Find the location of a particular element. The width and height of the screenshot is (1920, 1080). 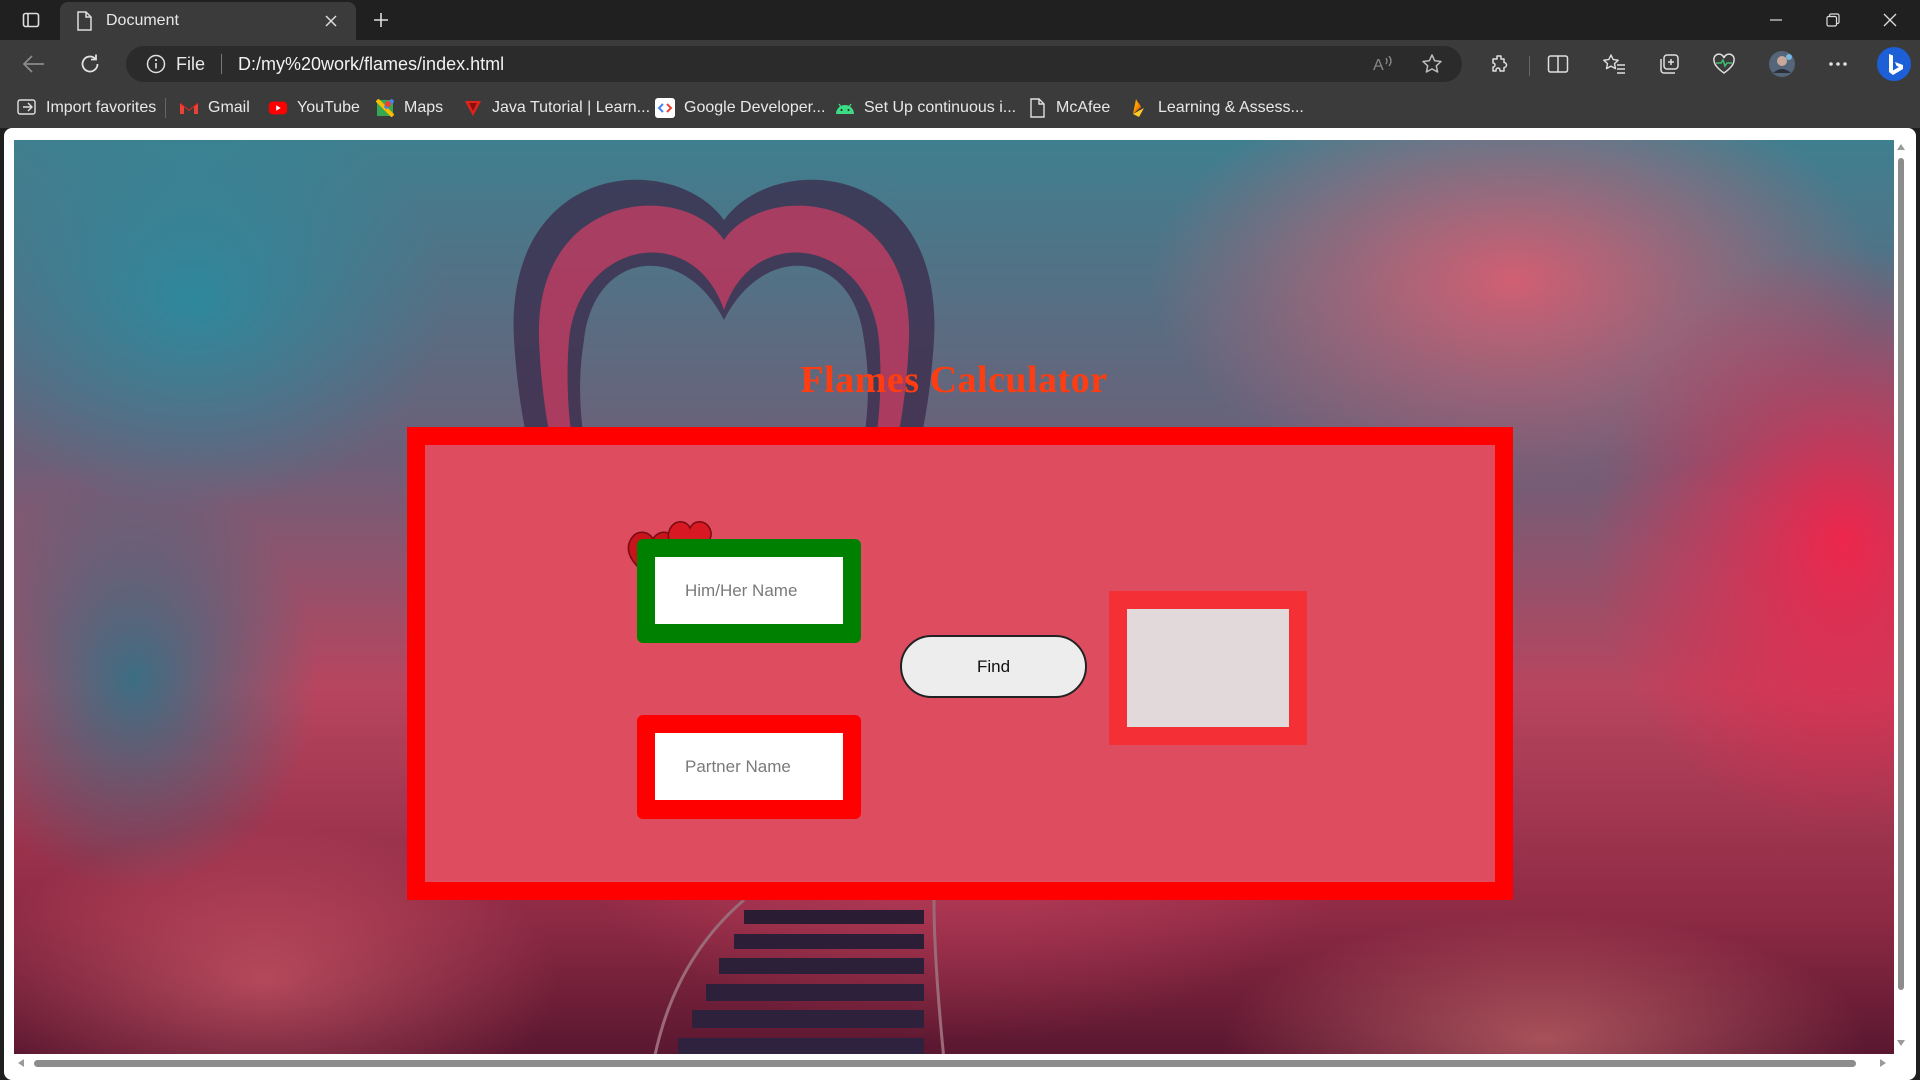

scroll-up-icon is located at coordinates (1901, 147).